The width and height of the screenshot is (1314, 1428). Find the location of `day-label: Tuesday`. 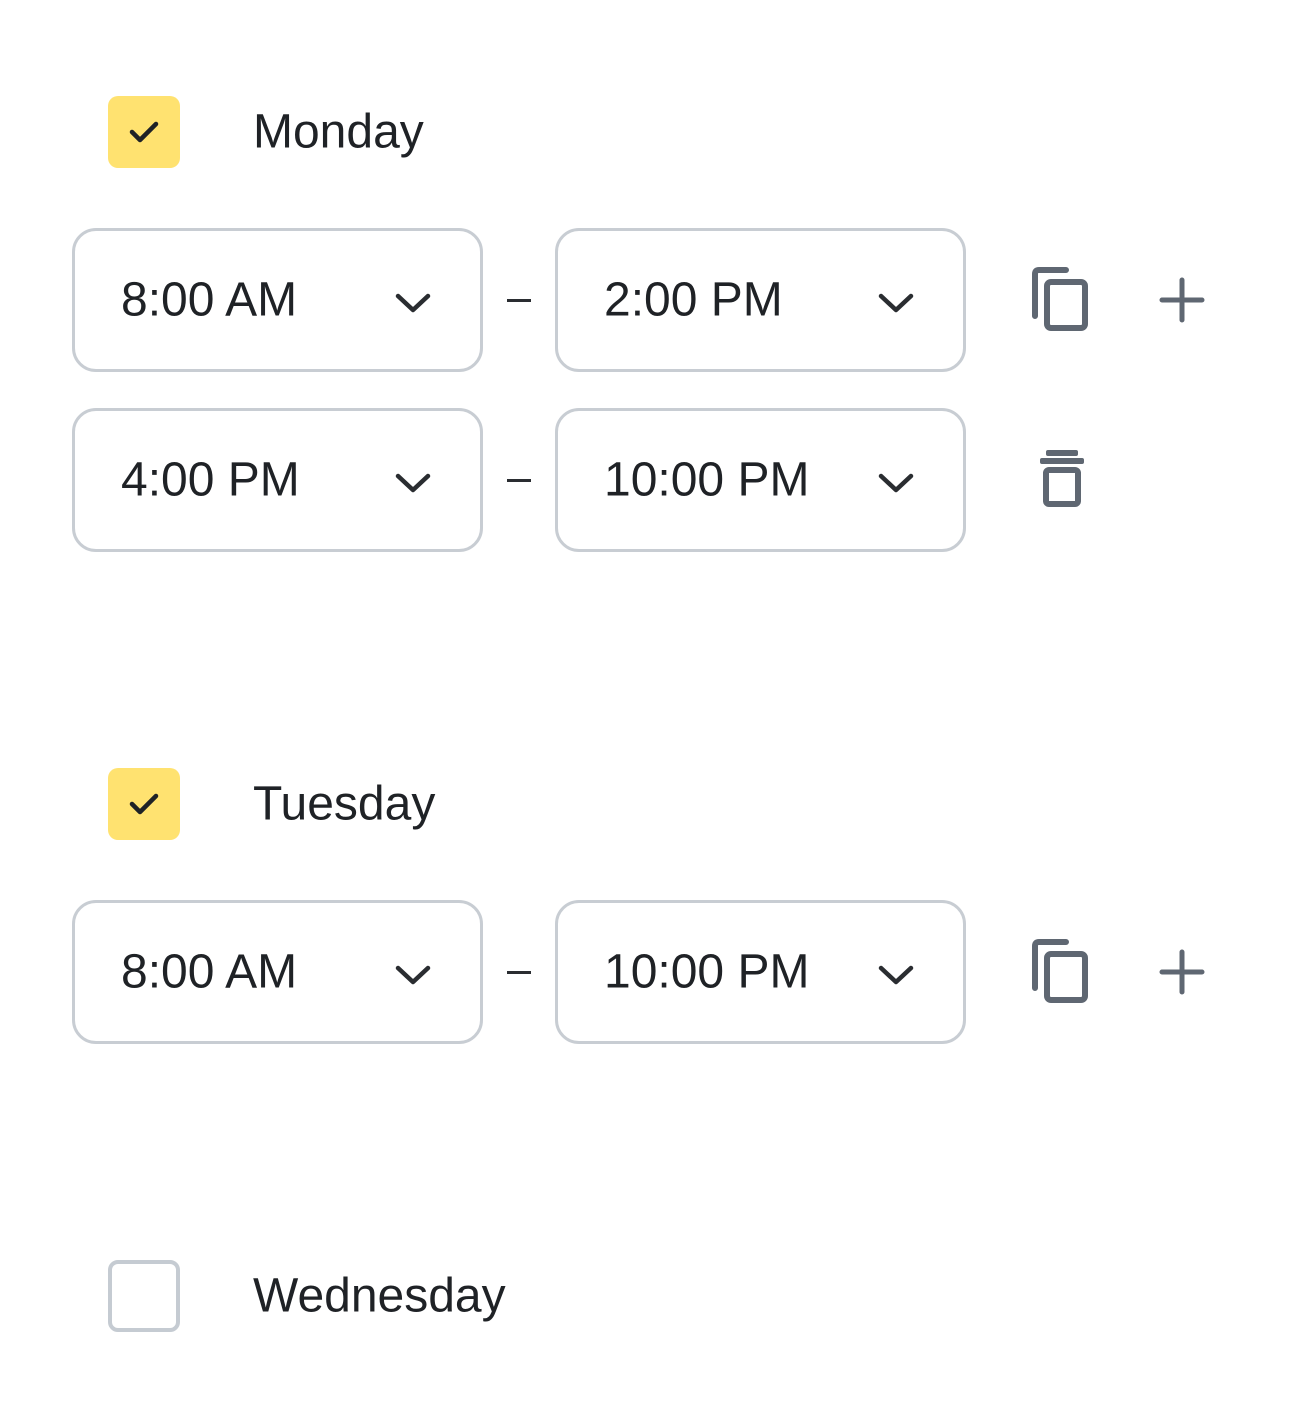

day-label: Tuesday is located at coordinates (344, 804).